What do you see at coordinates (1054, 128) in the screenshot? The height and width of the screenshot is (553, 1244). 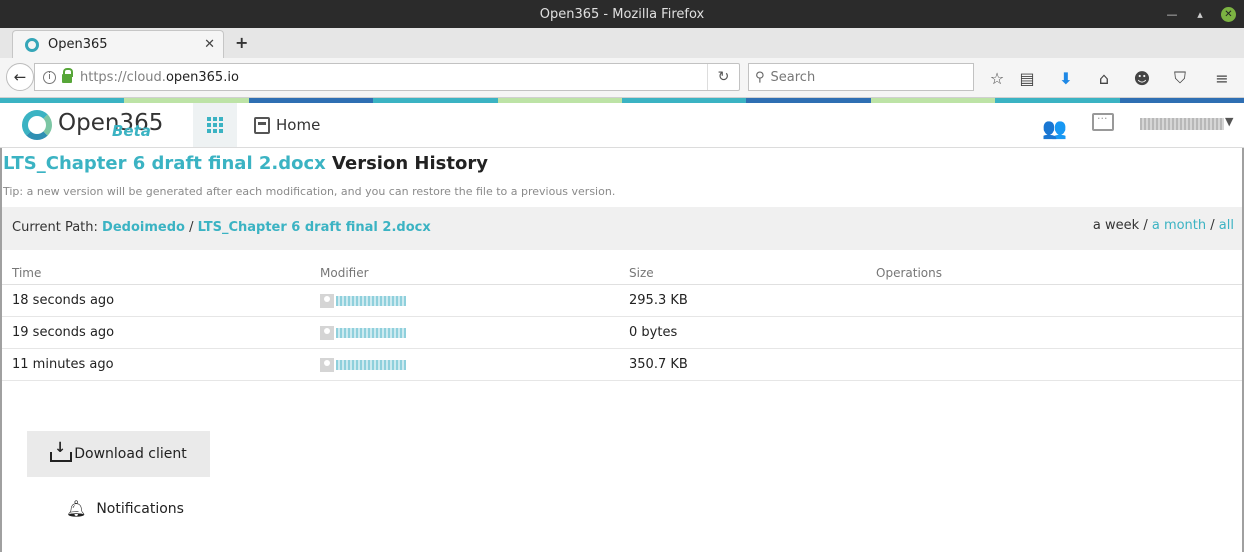 I see `contacts-icon: 👥` at bounding box center [1054, 128].